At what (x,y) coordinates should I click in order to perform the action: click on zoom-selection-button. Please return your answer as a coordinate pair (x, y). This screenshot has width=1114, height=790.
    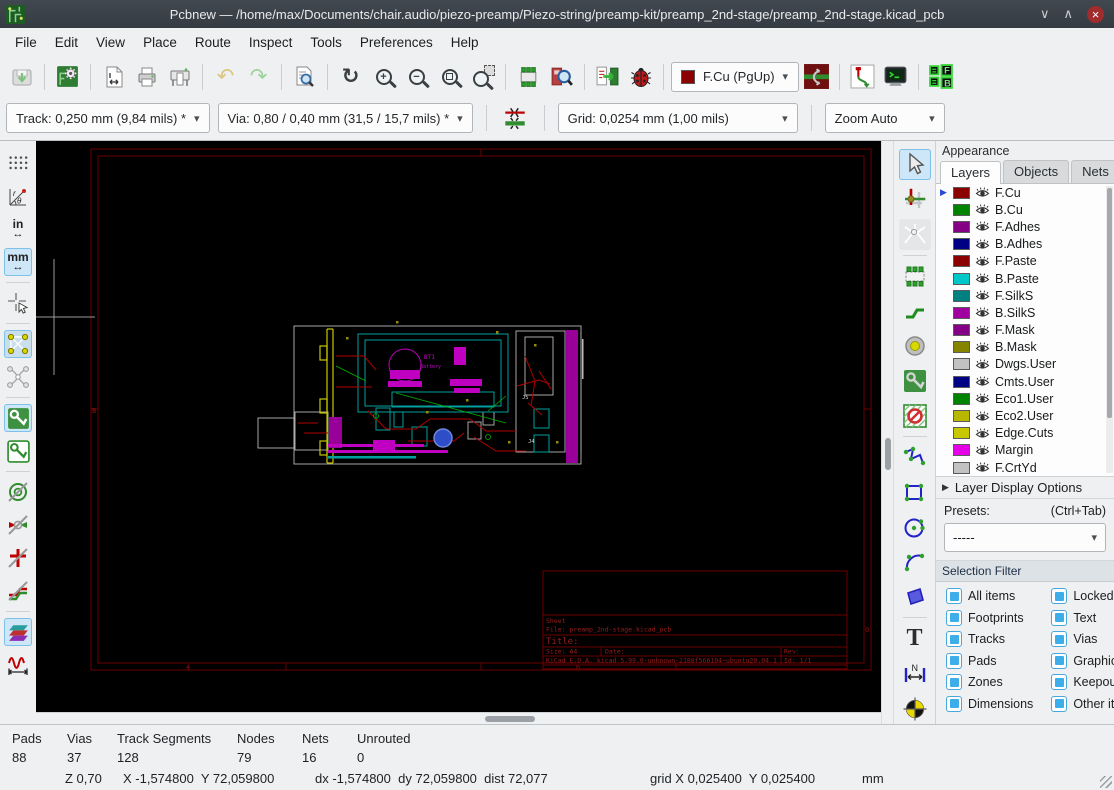
    Looking at the image, I should click on (482, 76).